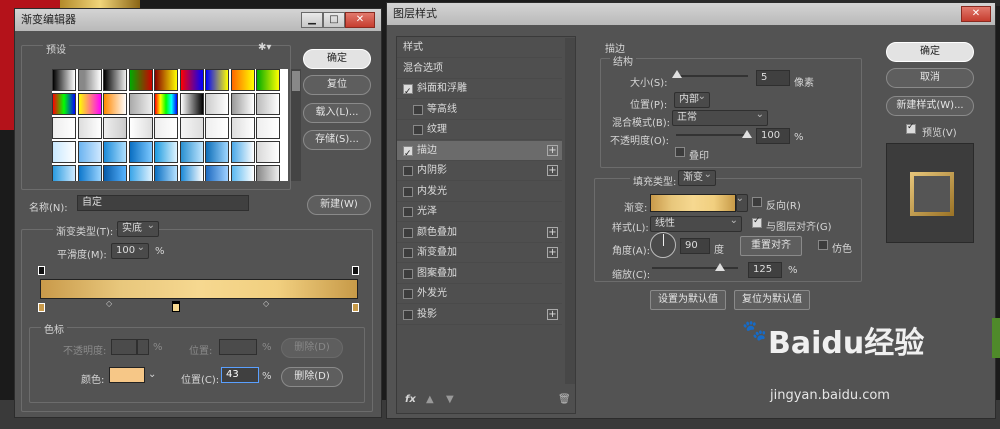 The image size is (1000, 429). Describe the element at coordinates (479, 130) in the screenshot. I see `style-list-item: 纹理` at that location.